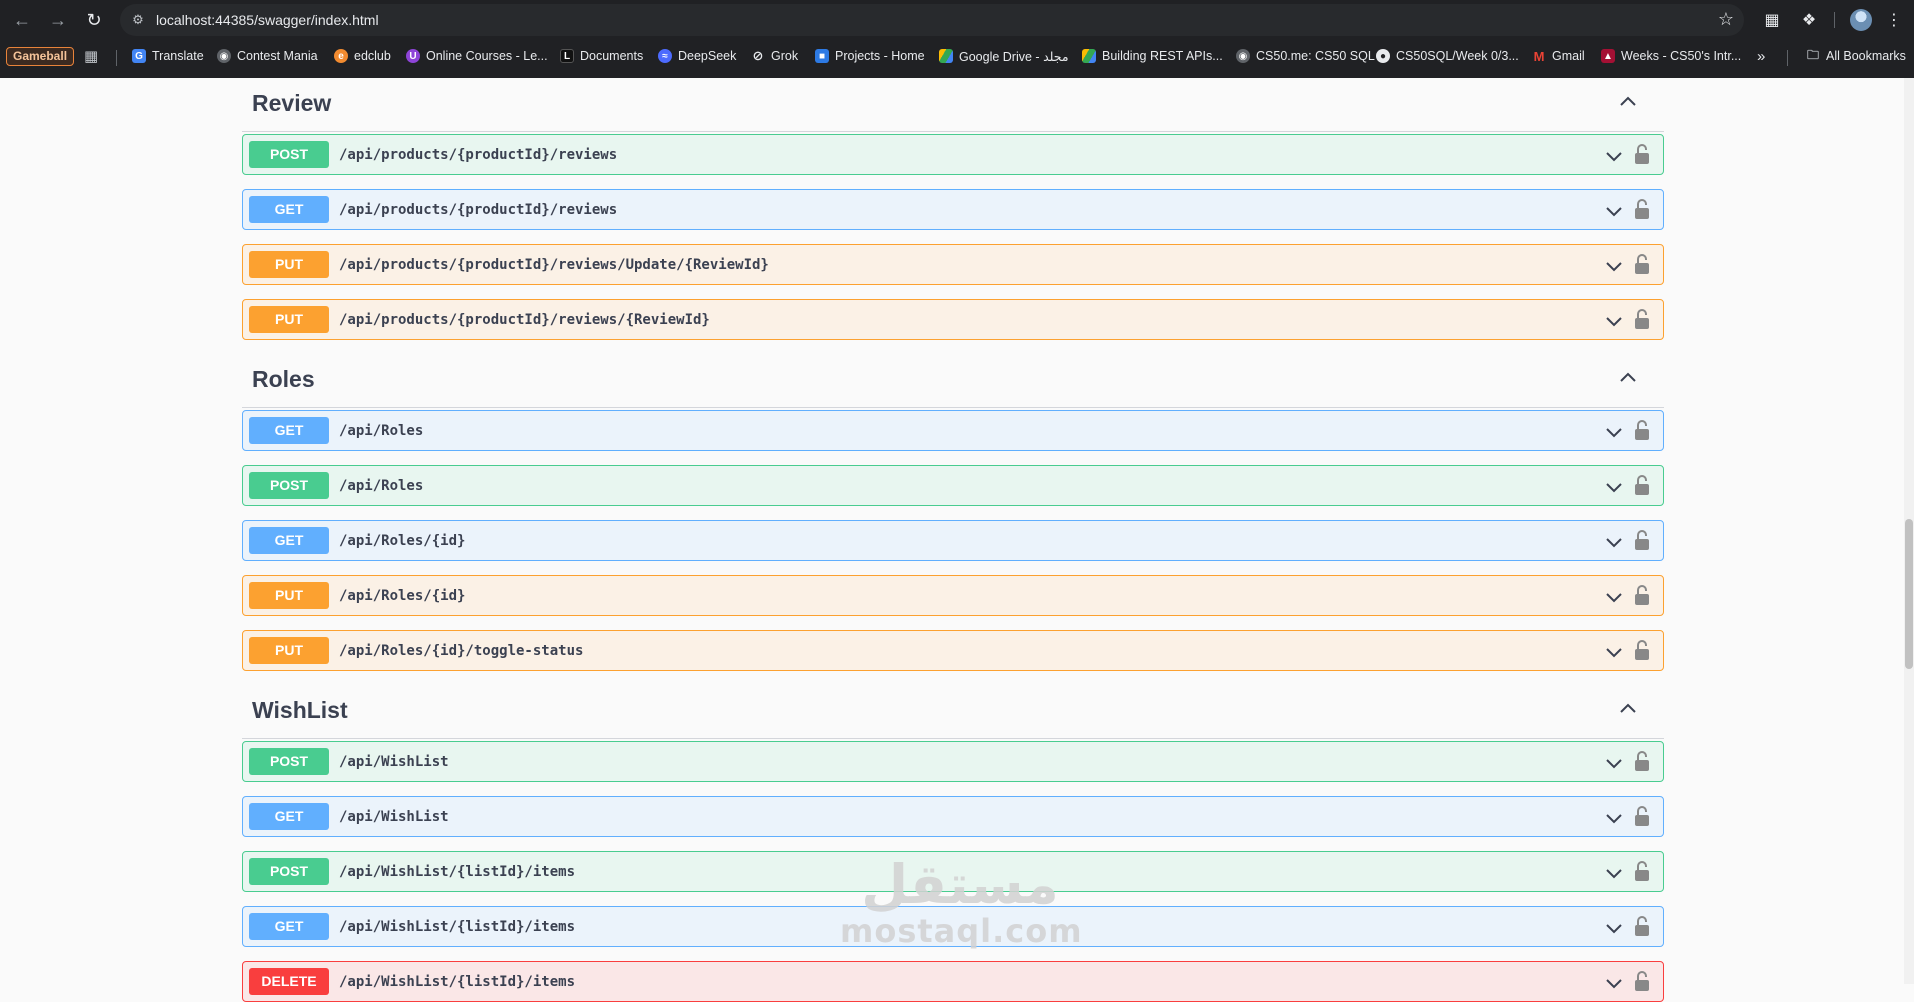 The image size is (1914, 1002). Describe the element at coordinates (91, 56) in the screenshot. I see `apps-grid-icon: ▦` at that location.